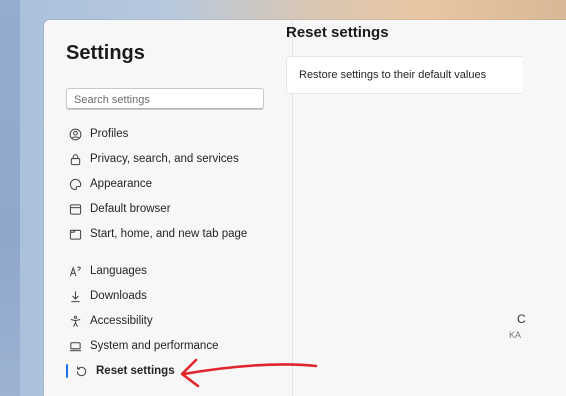  What do you see at coordinates (75, 234) in the screenshot?
I see `home-tab-icon` at bounding box center [75, 234].